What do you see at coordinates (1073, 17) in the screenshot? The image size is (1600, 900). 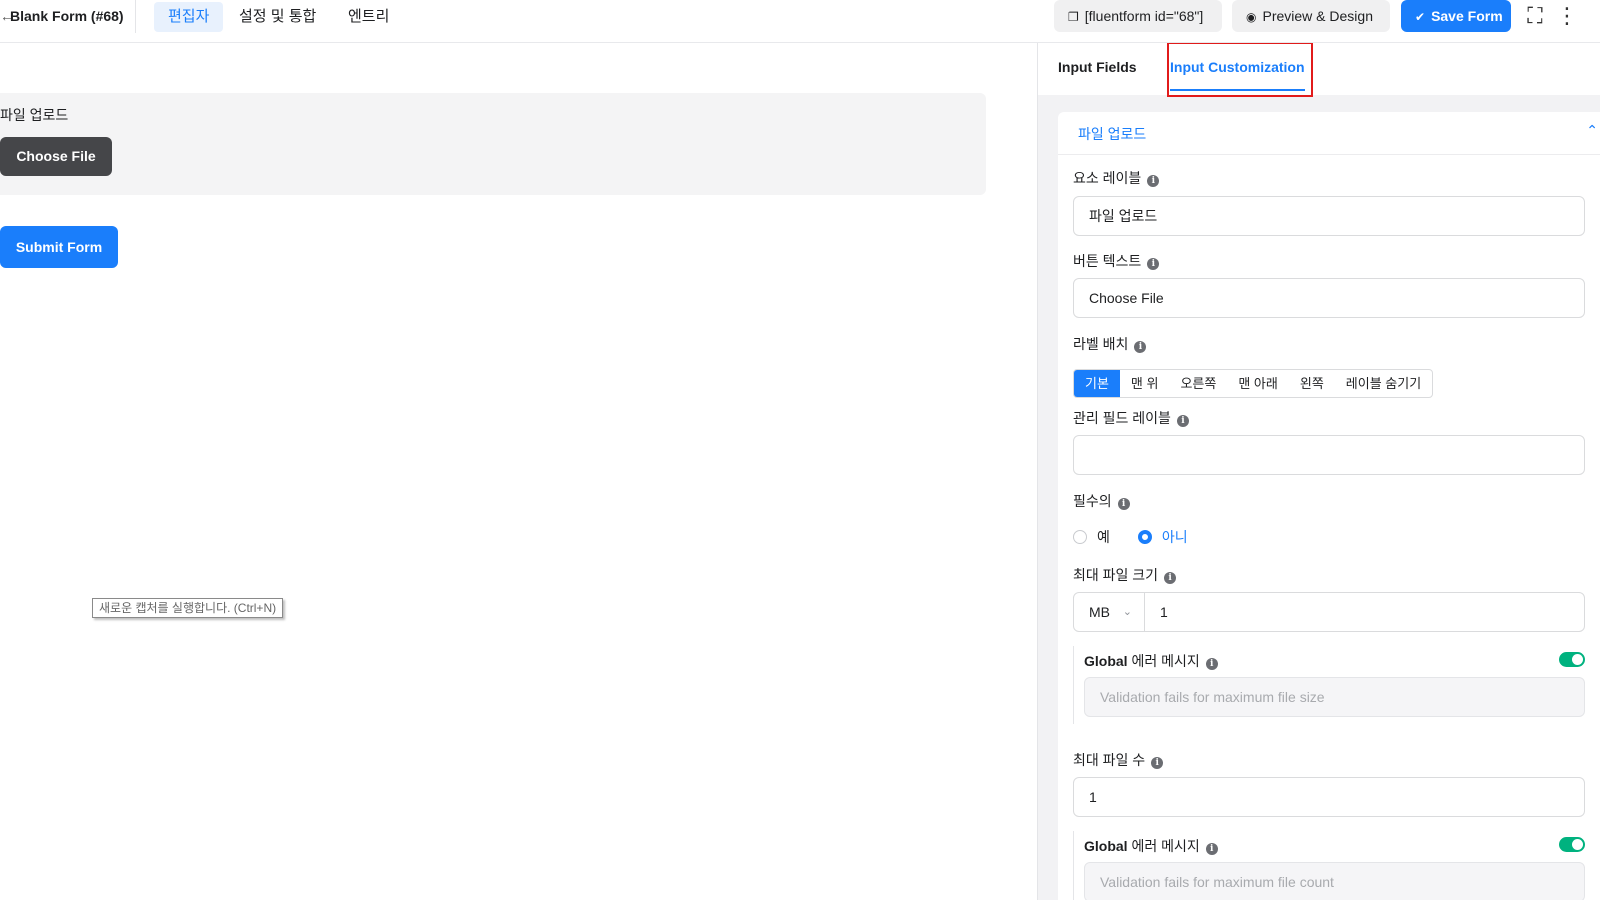 I see `copy-icon: ❐` at bounding box center [1073, 17].